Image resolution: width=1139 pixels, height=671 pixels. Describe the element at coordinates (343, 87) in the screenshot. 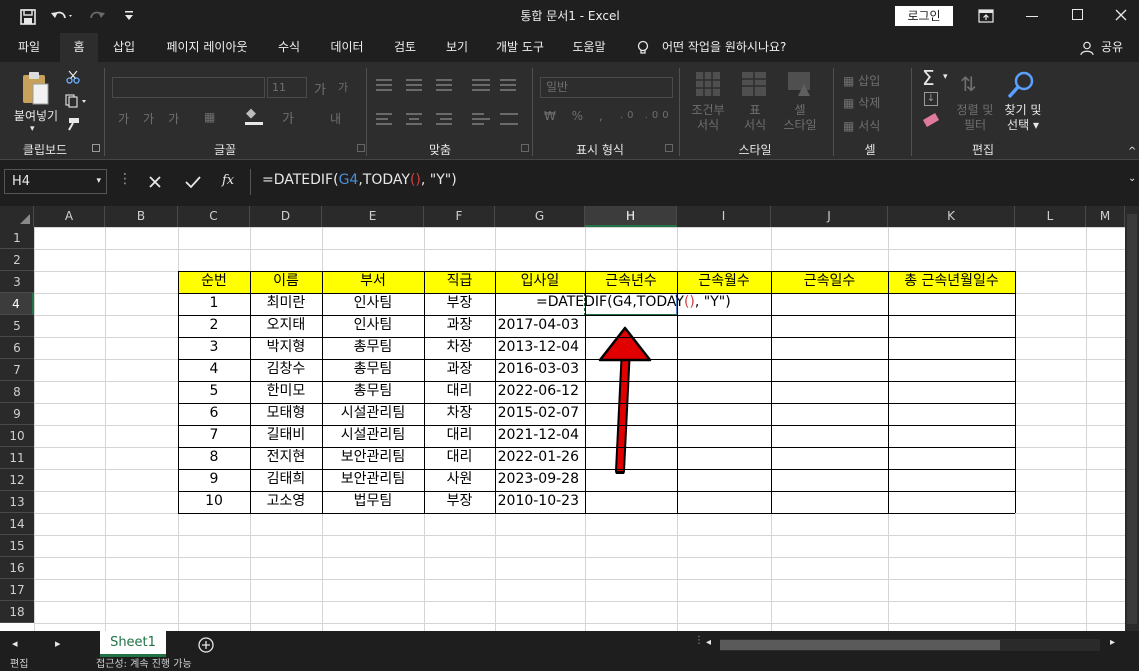

I see `shrink-font-icon: 가` at that location.